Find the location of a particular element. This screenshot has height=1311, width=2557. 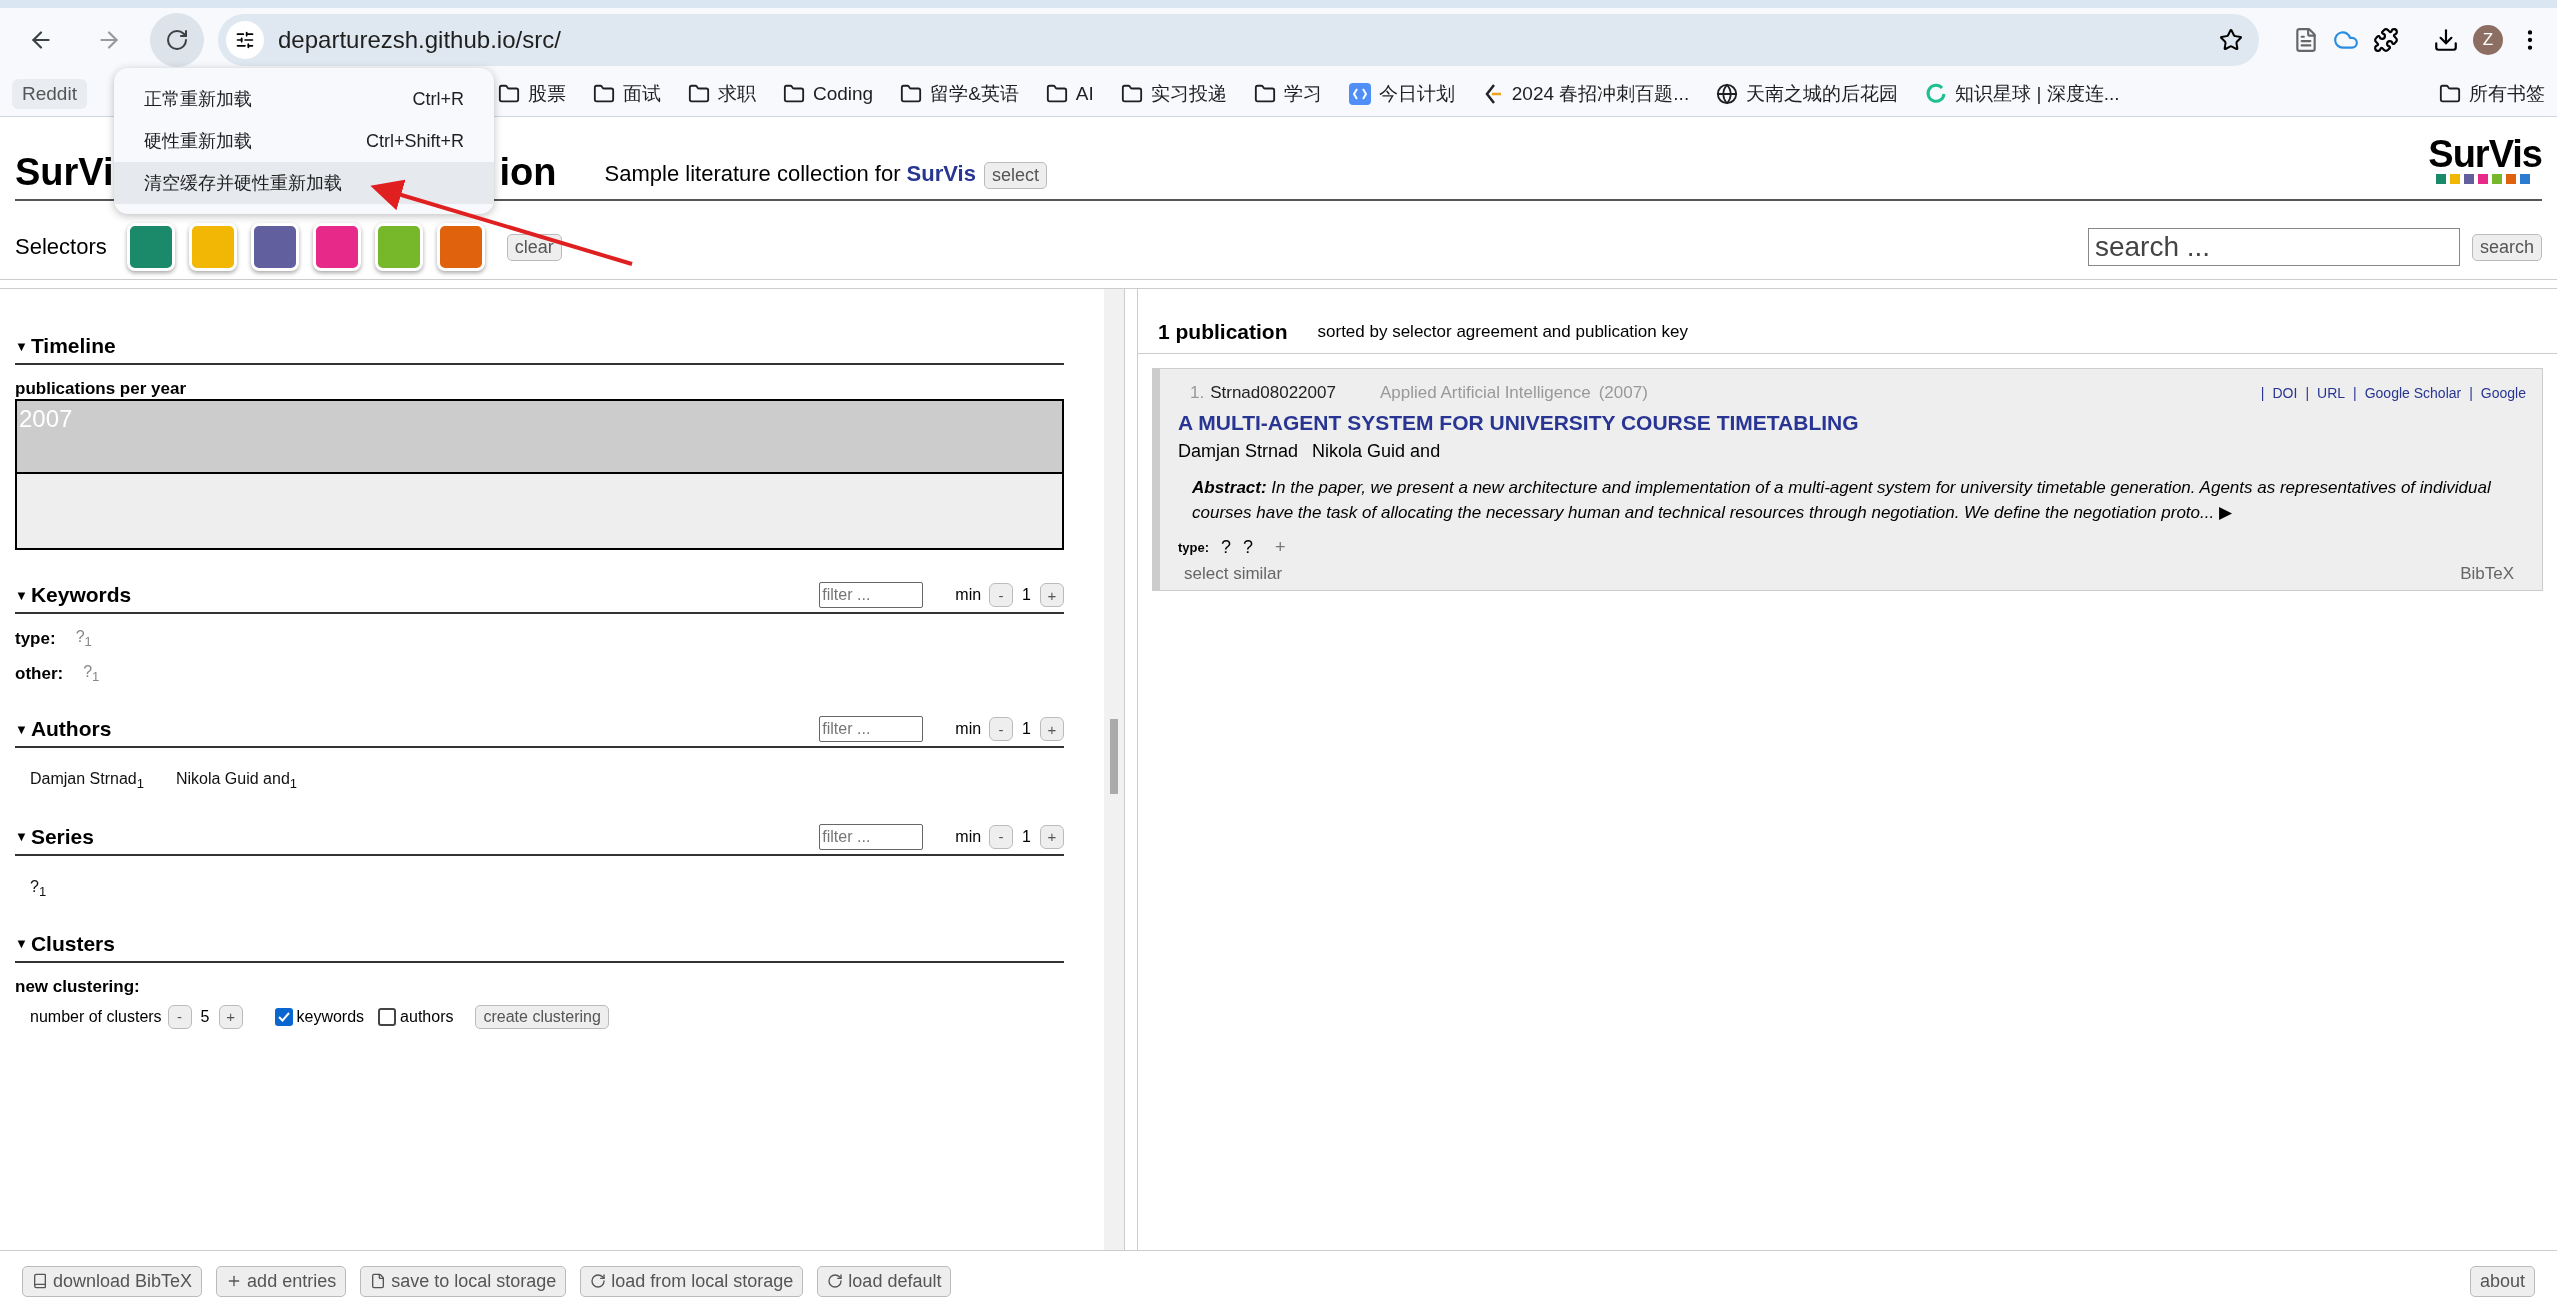

footer-button: load from local storage is located at coordinates (692, 1281).